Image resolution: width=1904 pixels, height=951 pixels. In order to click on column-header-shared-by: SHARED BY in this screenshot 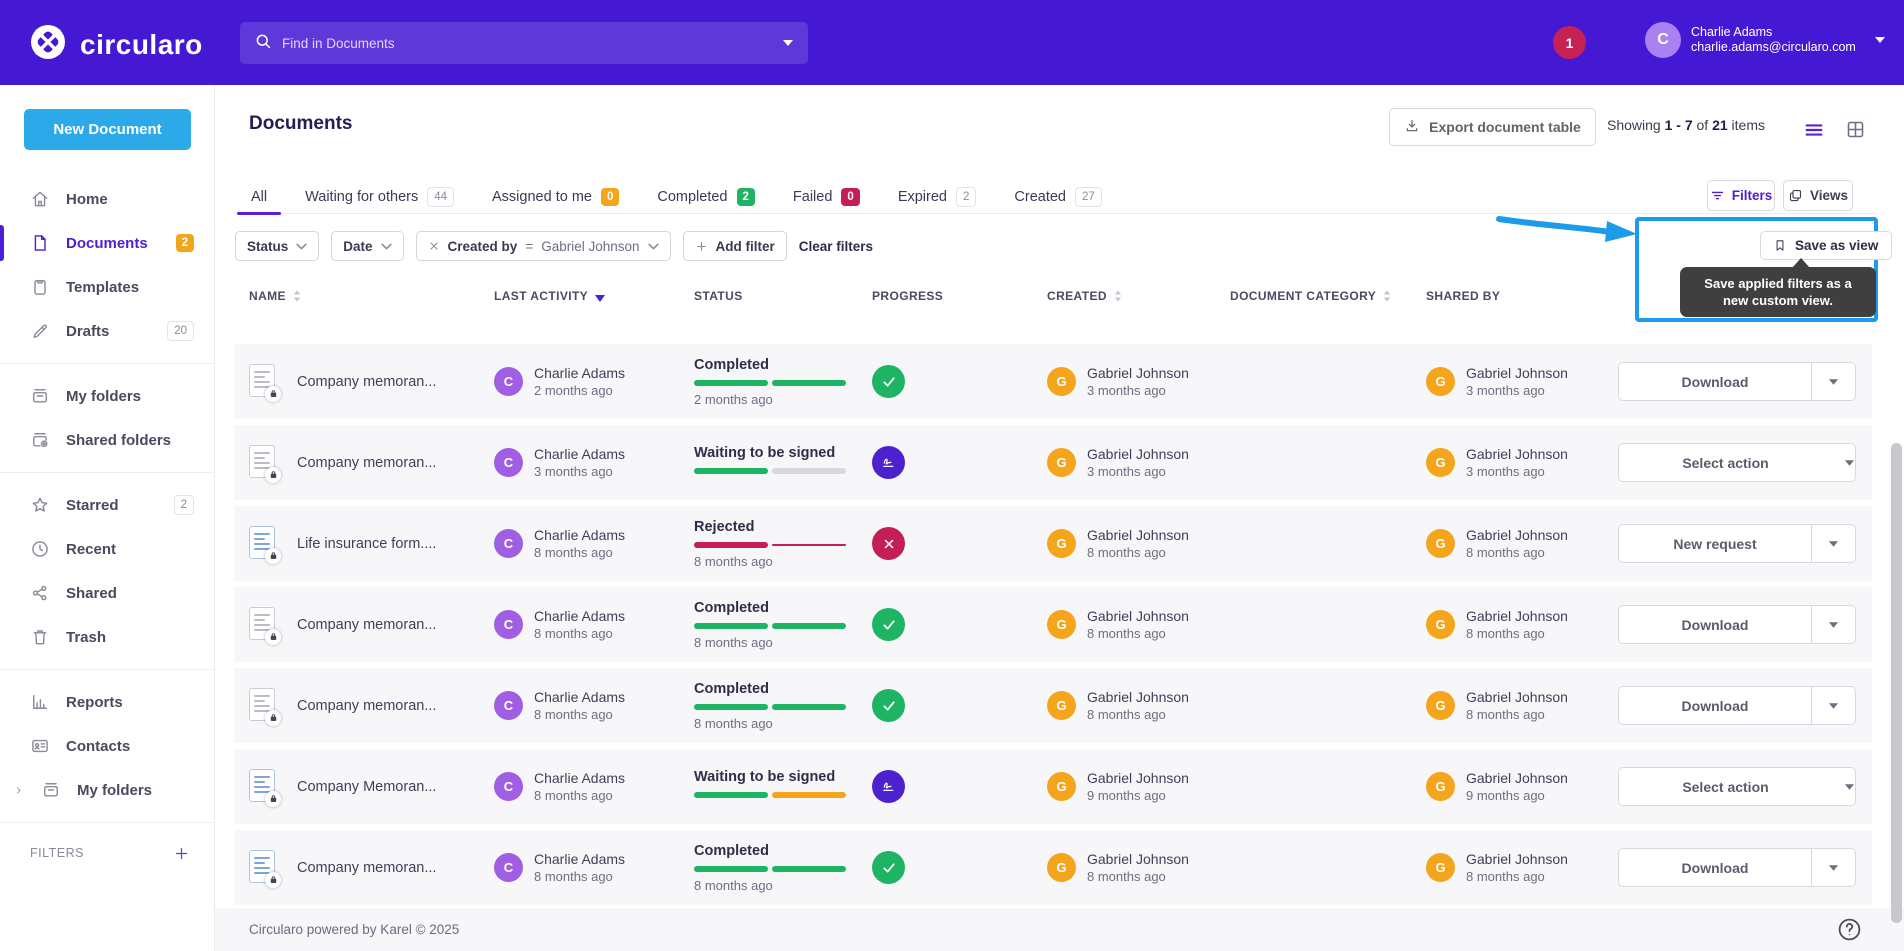, I will do `click(1522, 296)`.